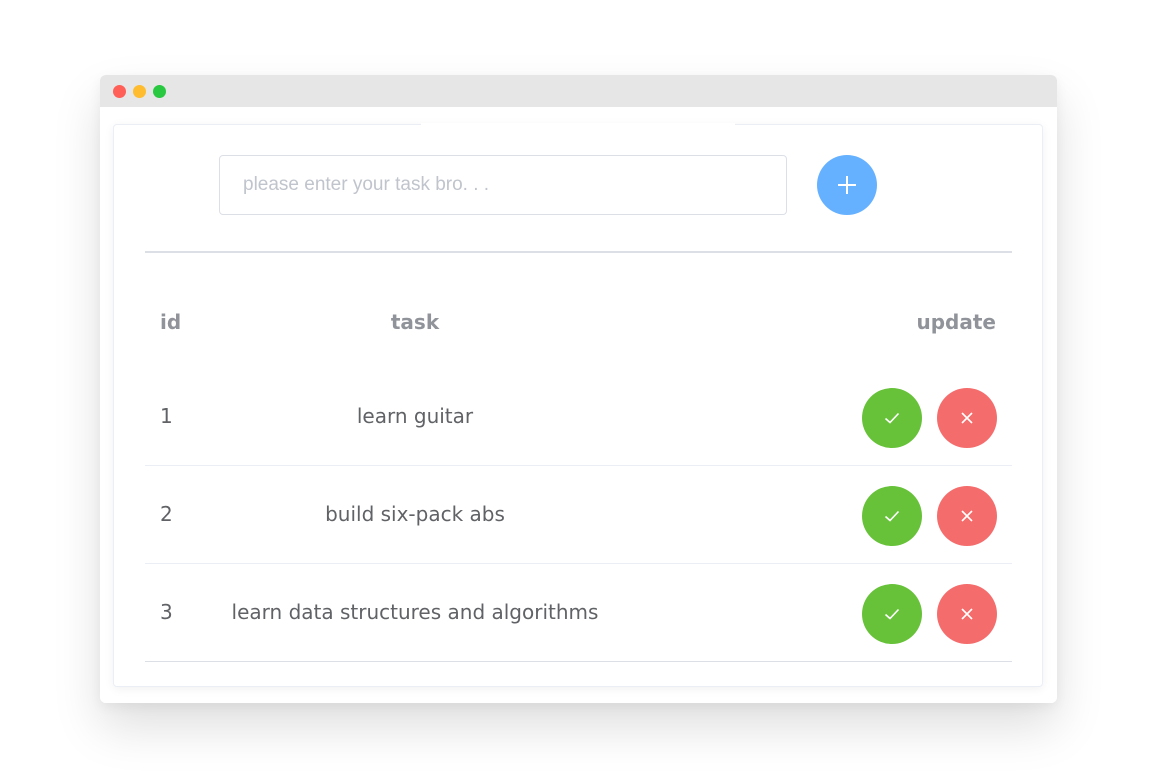 This screenshot has height=778, width=1157. What do you see at coordinates (578, 91) in the screenshot?
I see `title-bar` at bounding box center [578, 91].